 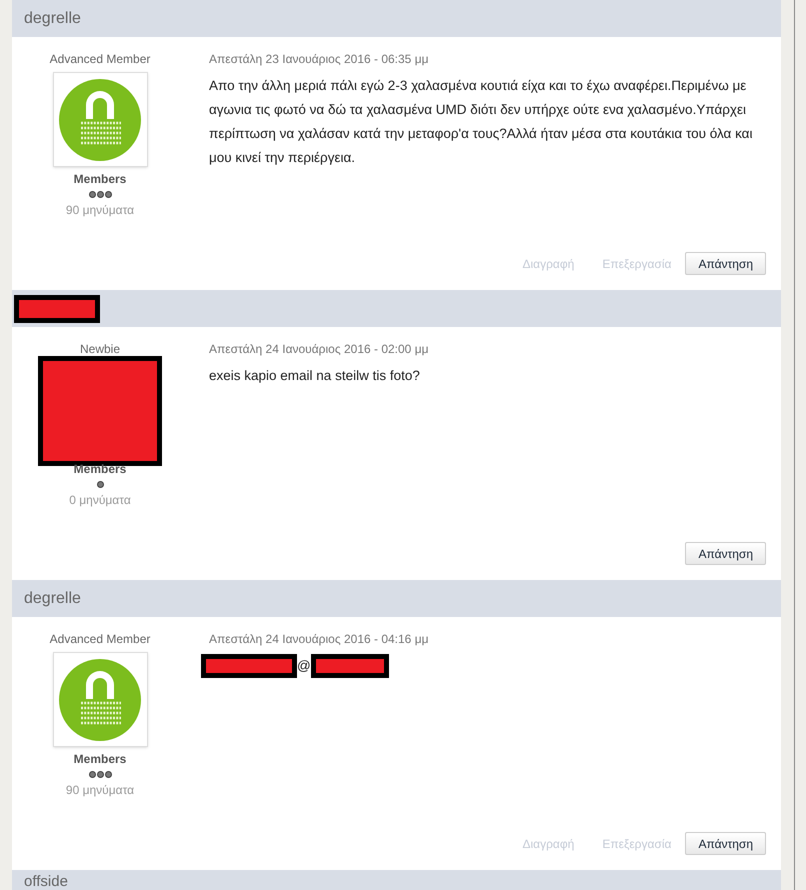 I want to click on post-date: Απεστάλη 23 Ιανουάριος 2016 - 06:35 μμ, so click(x=319, y=59).